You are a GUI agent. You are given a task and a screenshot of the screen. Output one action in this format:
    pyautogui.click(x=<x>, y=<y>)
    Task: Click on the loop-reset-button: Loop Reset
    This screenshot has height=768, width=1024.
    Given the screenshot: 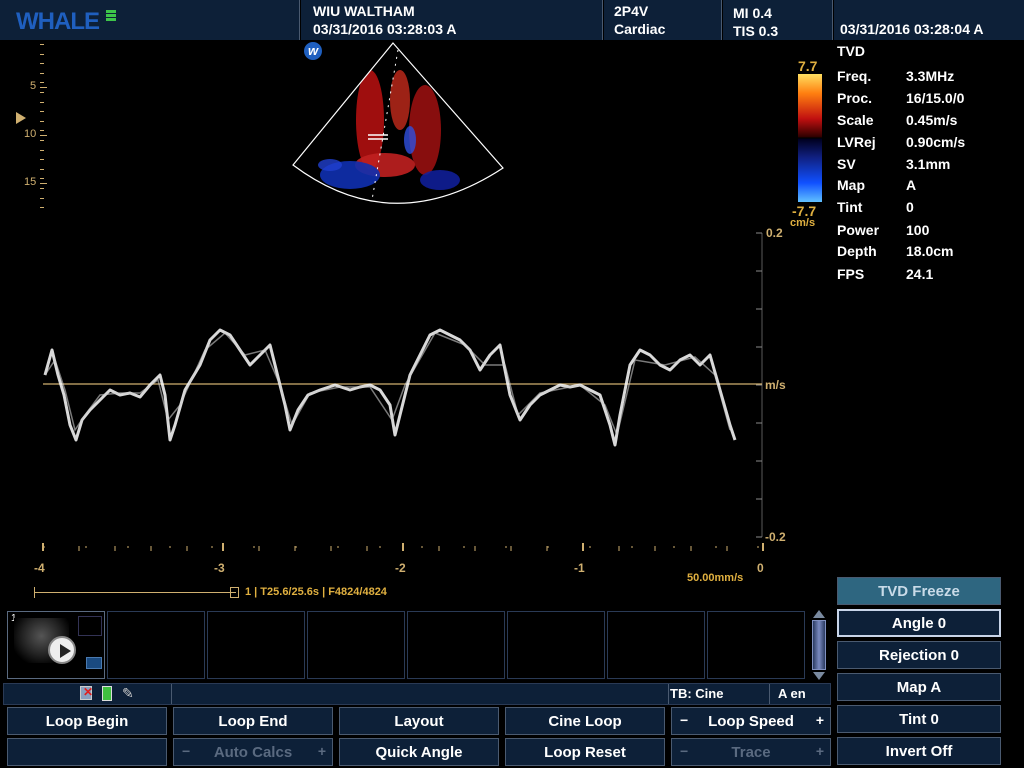 What is the action you would take?
    pyautogui.click(x=585, y=752)
    